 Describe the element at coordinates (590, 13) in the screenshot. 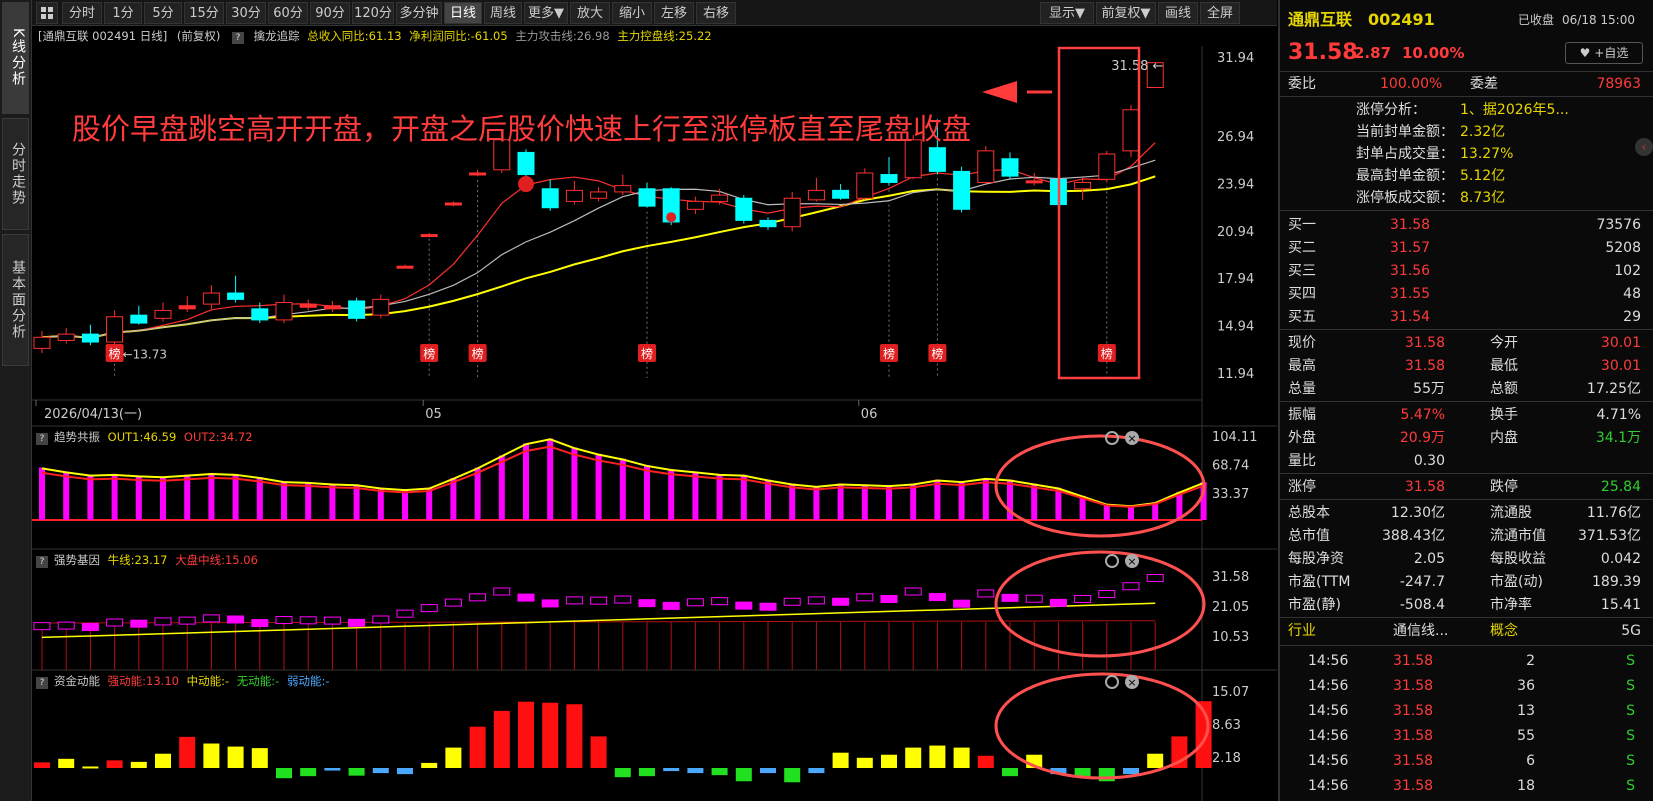

I see `toolbar-btn-12: 放大` at that location.